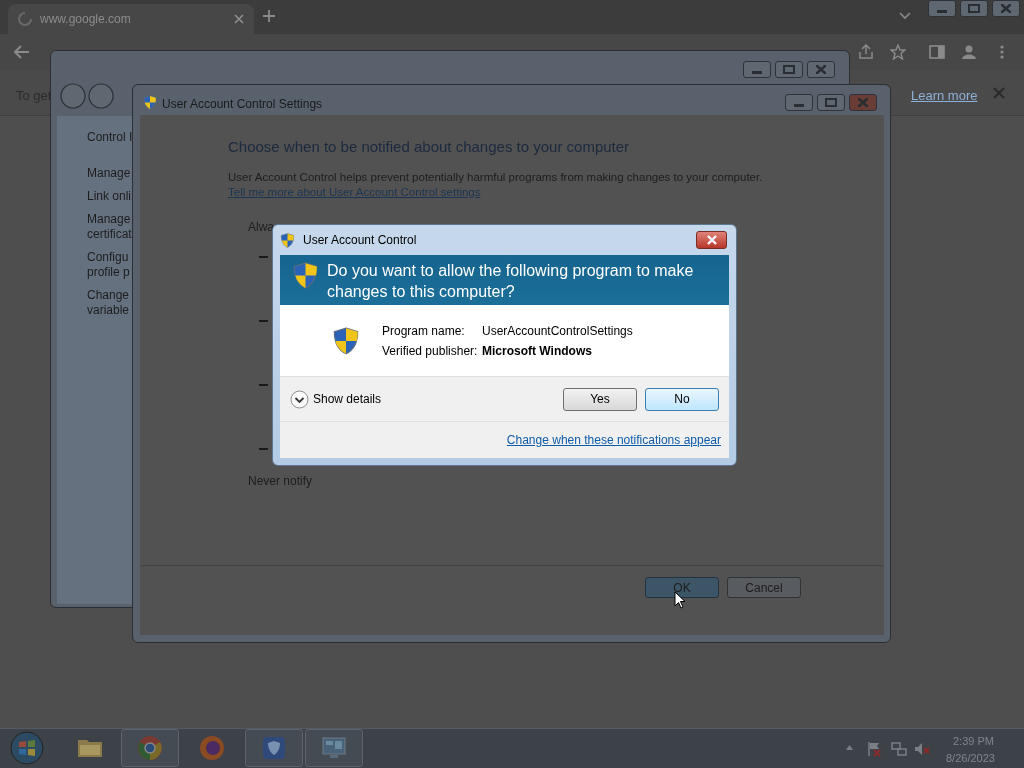 This screenshot has width=1024, height=768. Describe the element at coordinates (109, 227) in the screenshot. I see `task-link: Manage certificat` at that location.